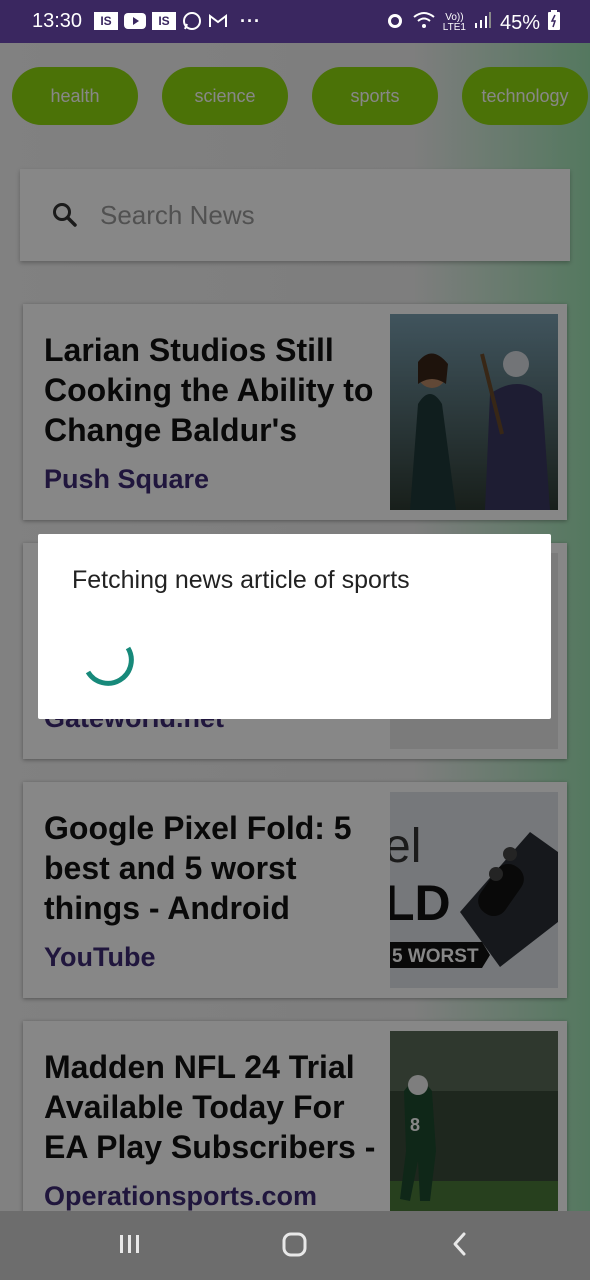 The height and width of the screenshot is (1280, 590). What do you see at coordinates (460, 1244) in the screenshot?
I see `back-icon` at bounding box center [460, 1244].